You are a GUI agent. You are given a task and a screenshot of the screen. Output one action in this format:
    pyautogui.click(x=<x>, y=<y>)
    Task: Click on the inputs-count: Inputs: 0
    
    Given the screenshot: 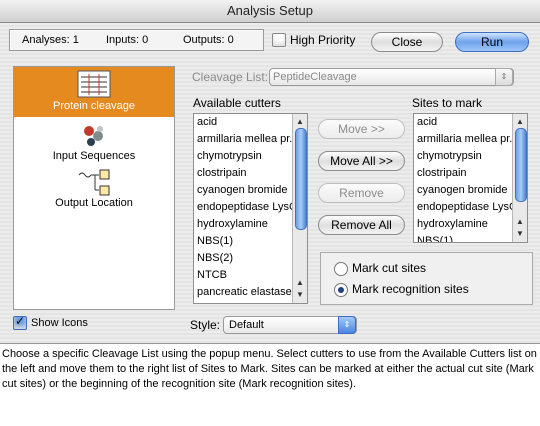 What is the action you would take?
    pyautogui.click(x=127, y=40)
    